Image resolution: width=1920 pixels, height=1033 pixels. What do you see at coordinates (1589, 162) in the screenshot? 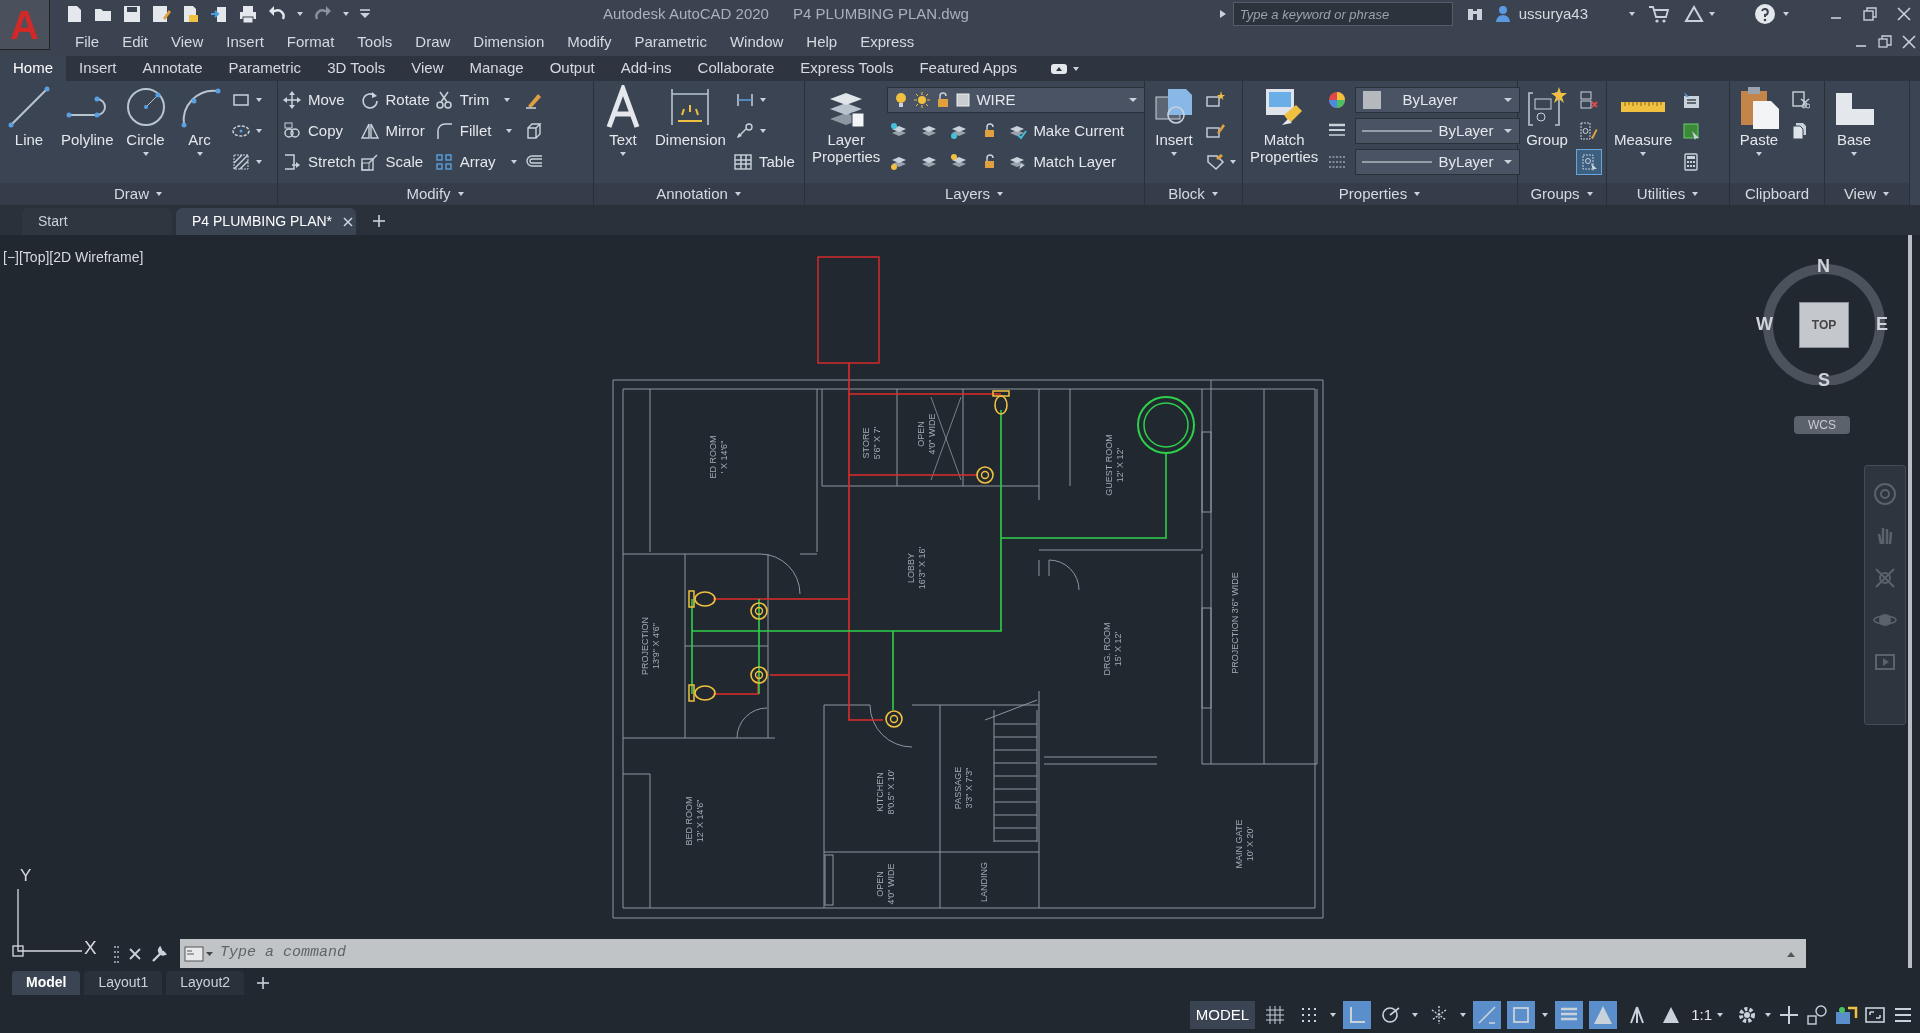
I see `tool-button` at bounding box center [1589, 162].